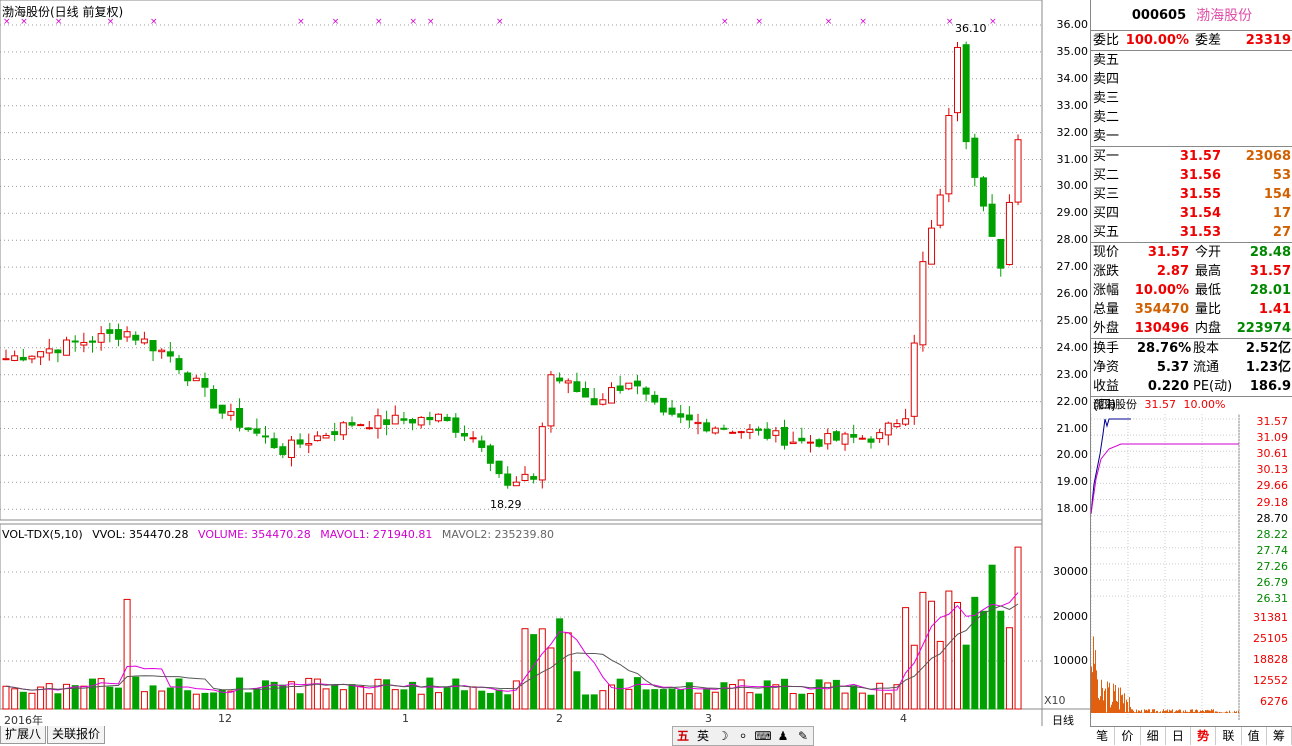  What do you see at coordinates (1153, 736) in the screenshot?
I see `panel-tab: 细` at bounding box center [1153, 736].